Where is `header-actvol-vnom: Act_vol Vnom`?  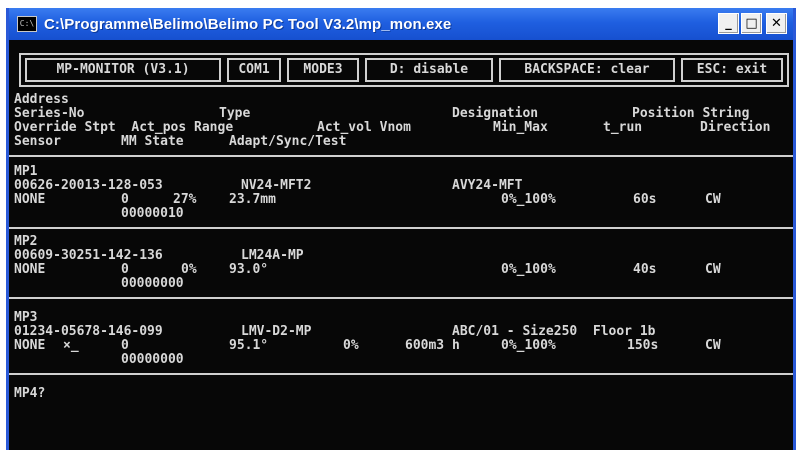
header-actvol-vnom: Act_vol Vnom is located at coordinates (364, 127).